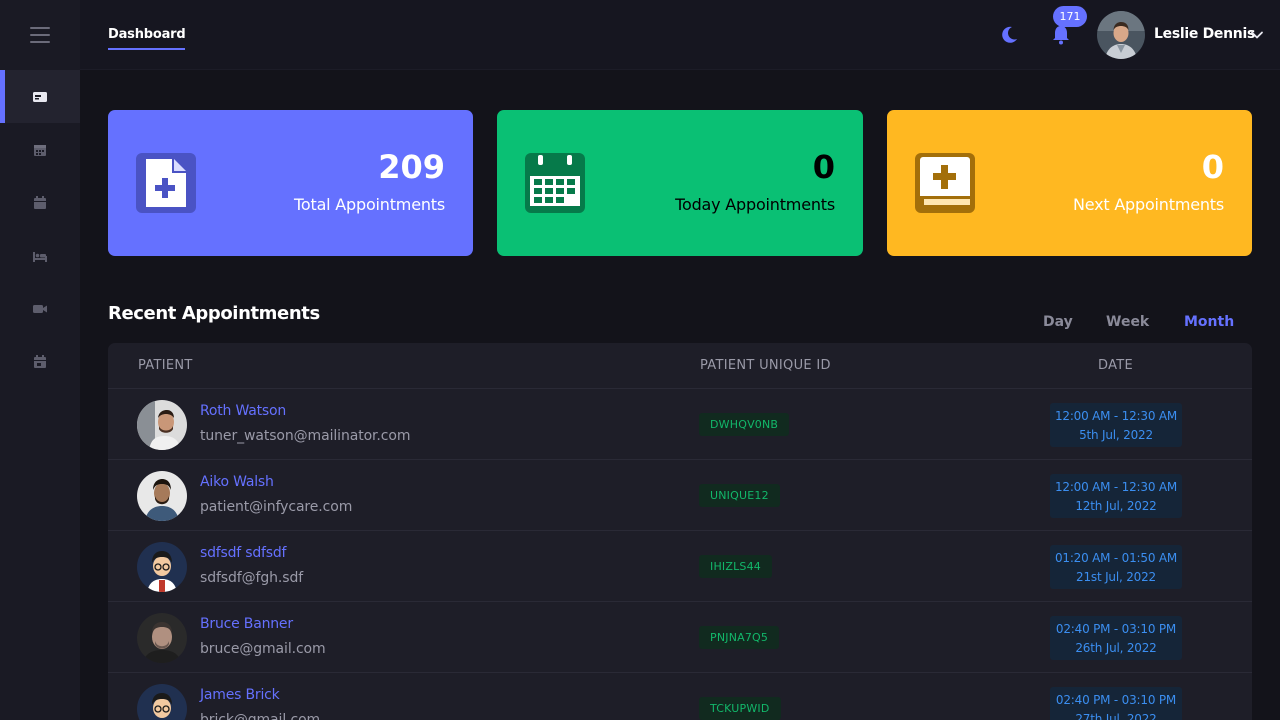  I want to click on appointment-date-badge: 12:00 AM - 12:30 AM 5th Jul, 2022, so click(1116, 425).